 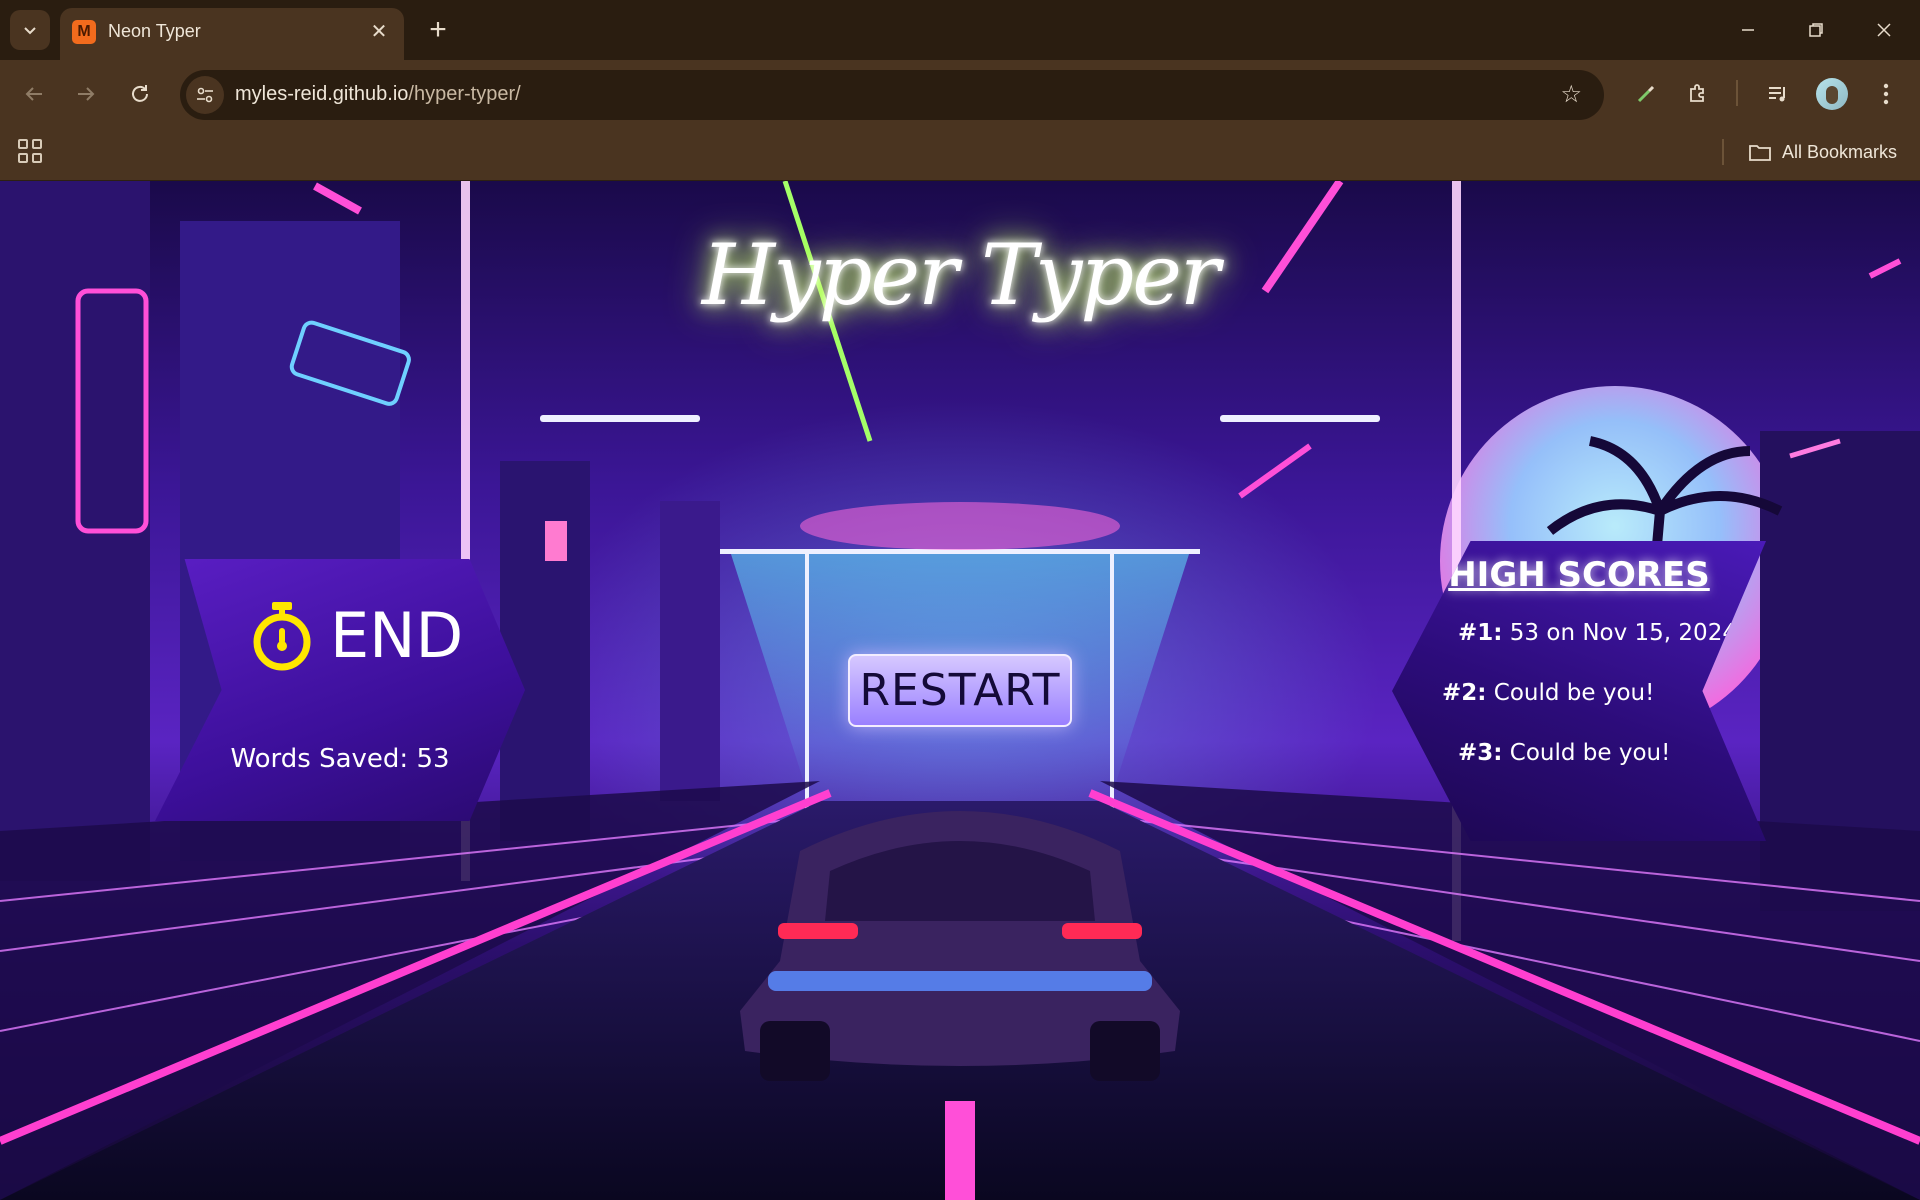 What do you see at coordinates (1760, 153) in the screenshot?
I see `folder-icon` at bounding box center [1760, 153].